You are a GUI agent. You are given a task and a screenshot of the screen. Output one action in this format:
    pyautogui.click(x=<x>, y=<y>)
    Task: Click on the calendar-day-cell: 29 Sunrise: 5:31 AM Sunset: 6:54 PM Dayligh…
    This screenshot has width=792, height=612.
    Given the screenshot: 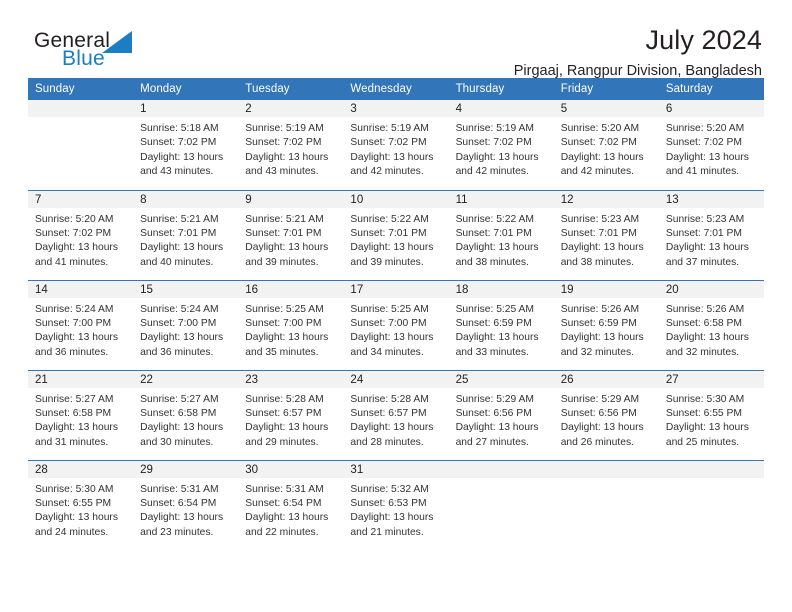 What is the action you would take?
    pyautogui.click(x=186, y=504)
    